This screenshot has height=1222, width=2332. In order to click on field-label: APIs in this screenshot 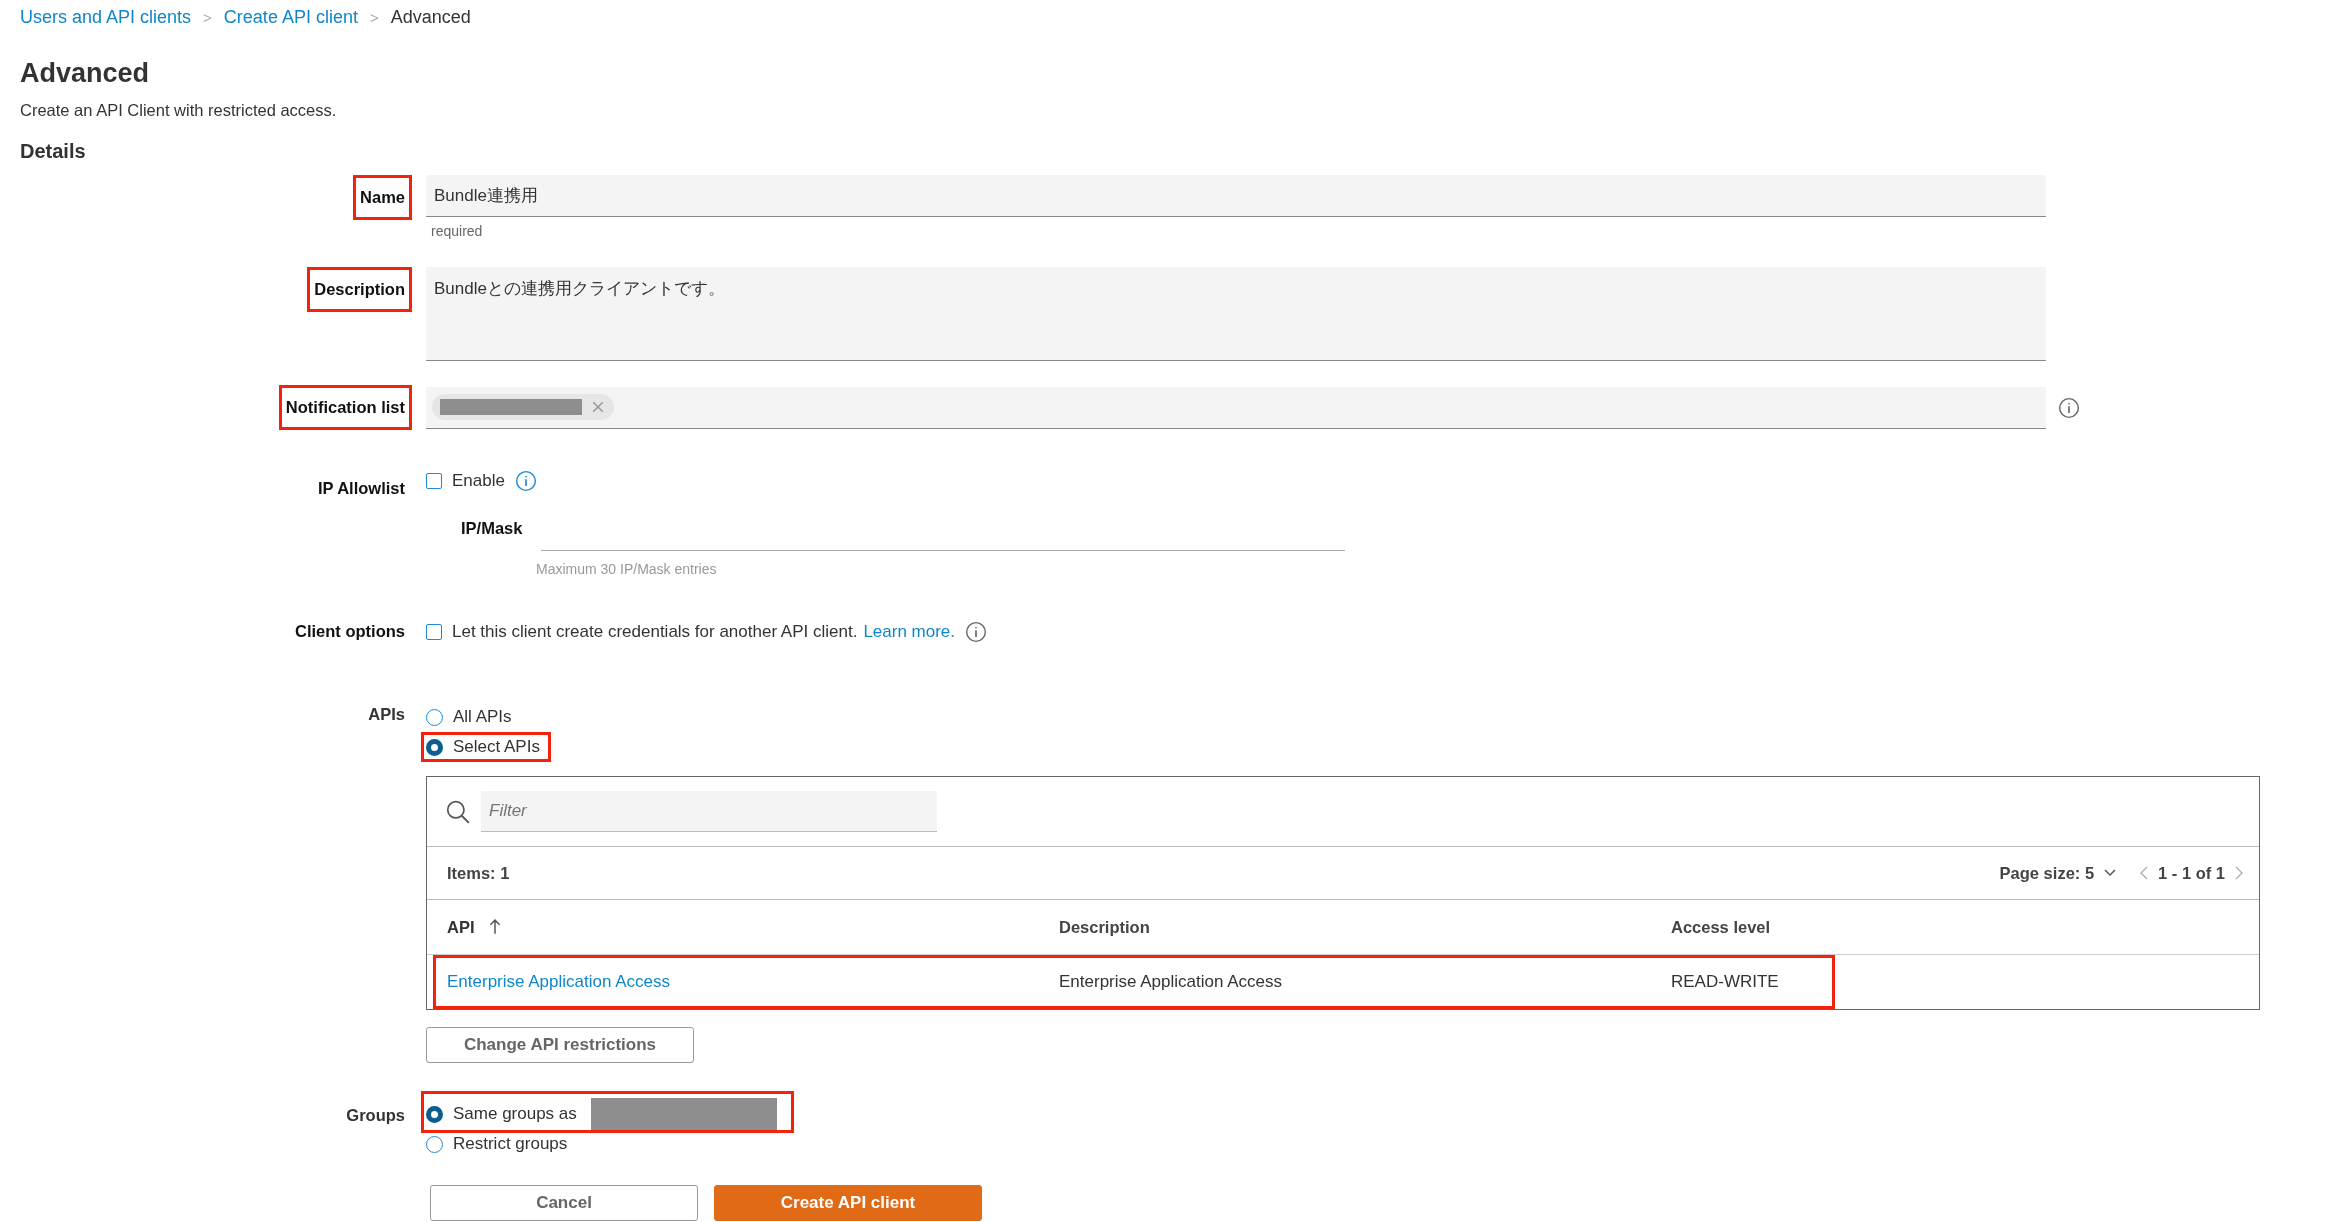, I will do `click(386, 714)`.